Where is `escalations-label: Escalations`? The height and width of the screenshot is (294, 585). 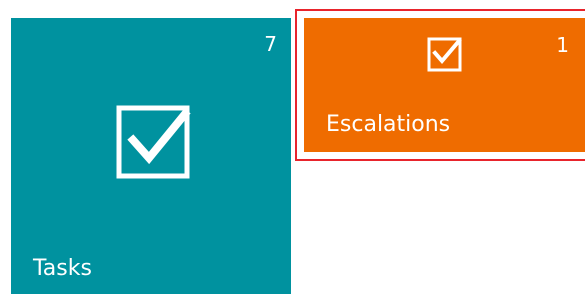 escalations-label: Escalations is located at coordinates (388, 124).